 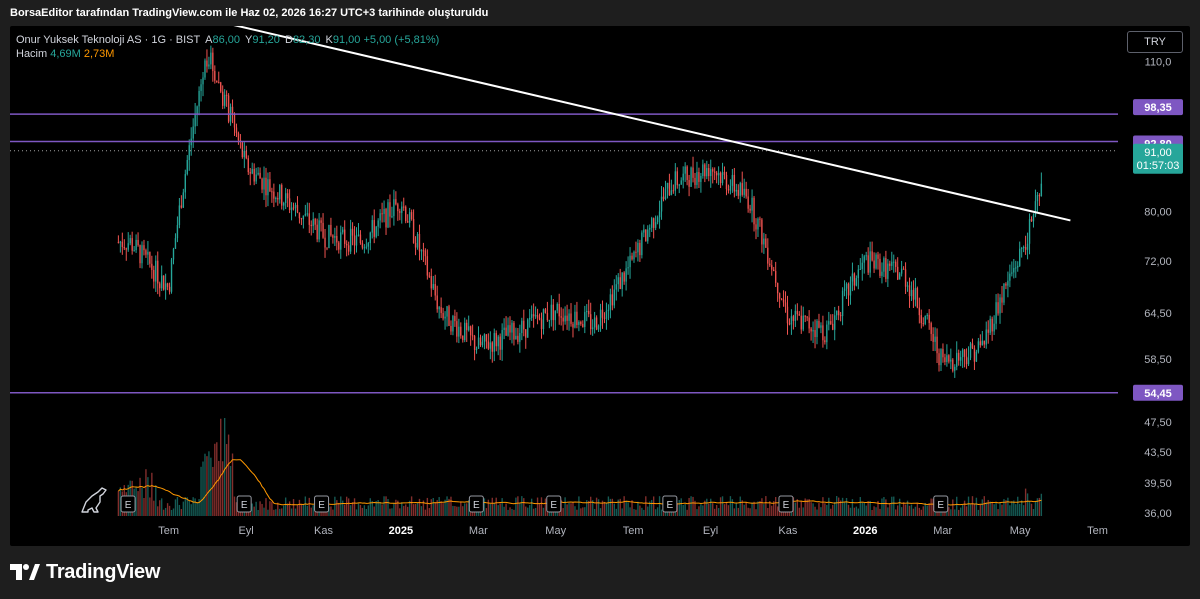 I want to click on y-axis-tick-label: 39,50, so click(x=1158, y=484).